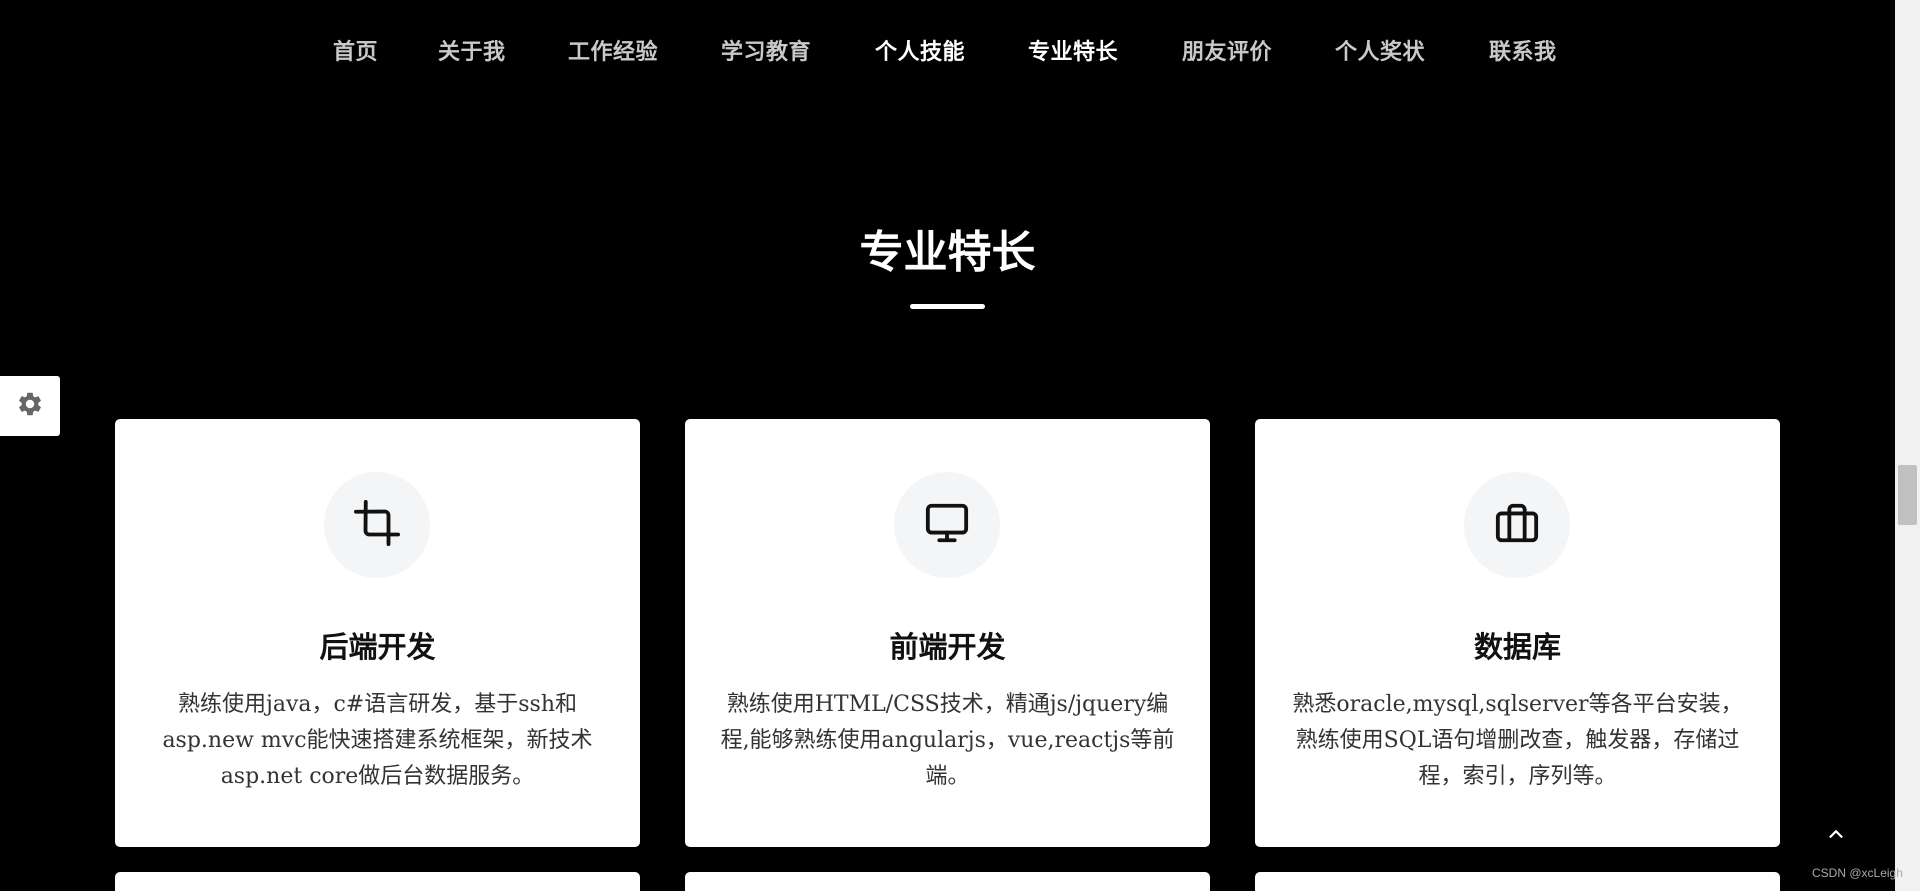 The image size is (1920, 891). I want to click on card-title: 后端开发, so click(377, 647).